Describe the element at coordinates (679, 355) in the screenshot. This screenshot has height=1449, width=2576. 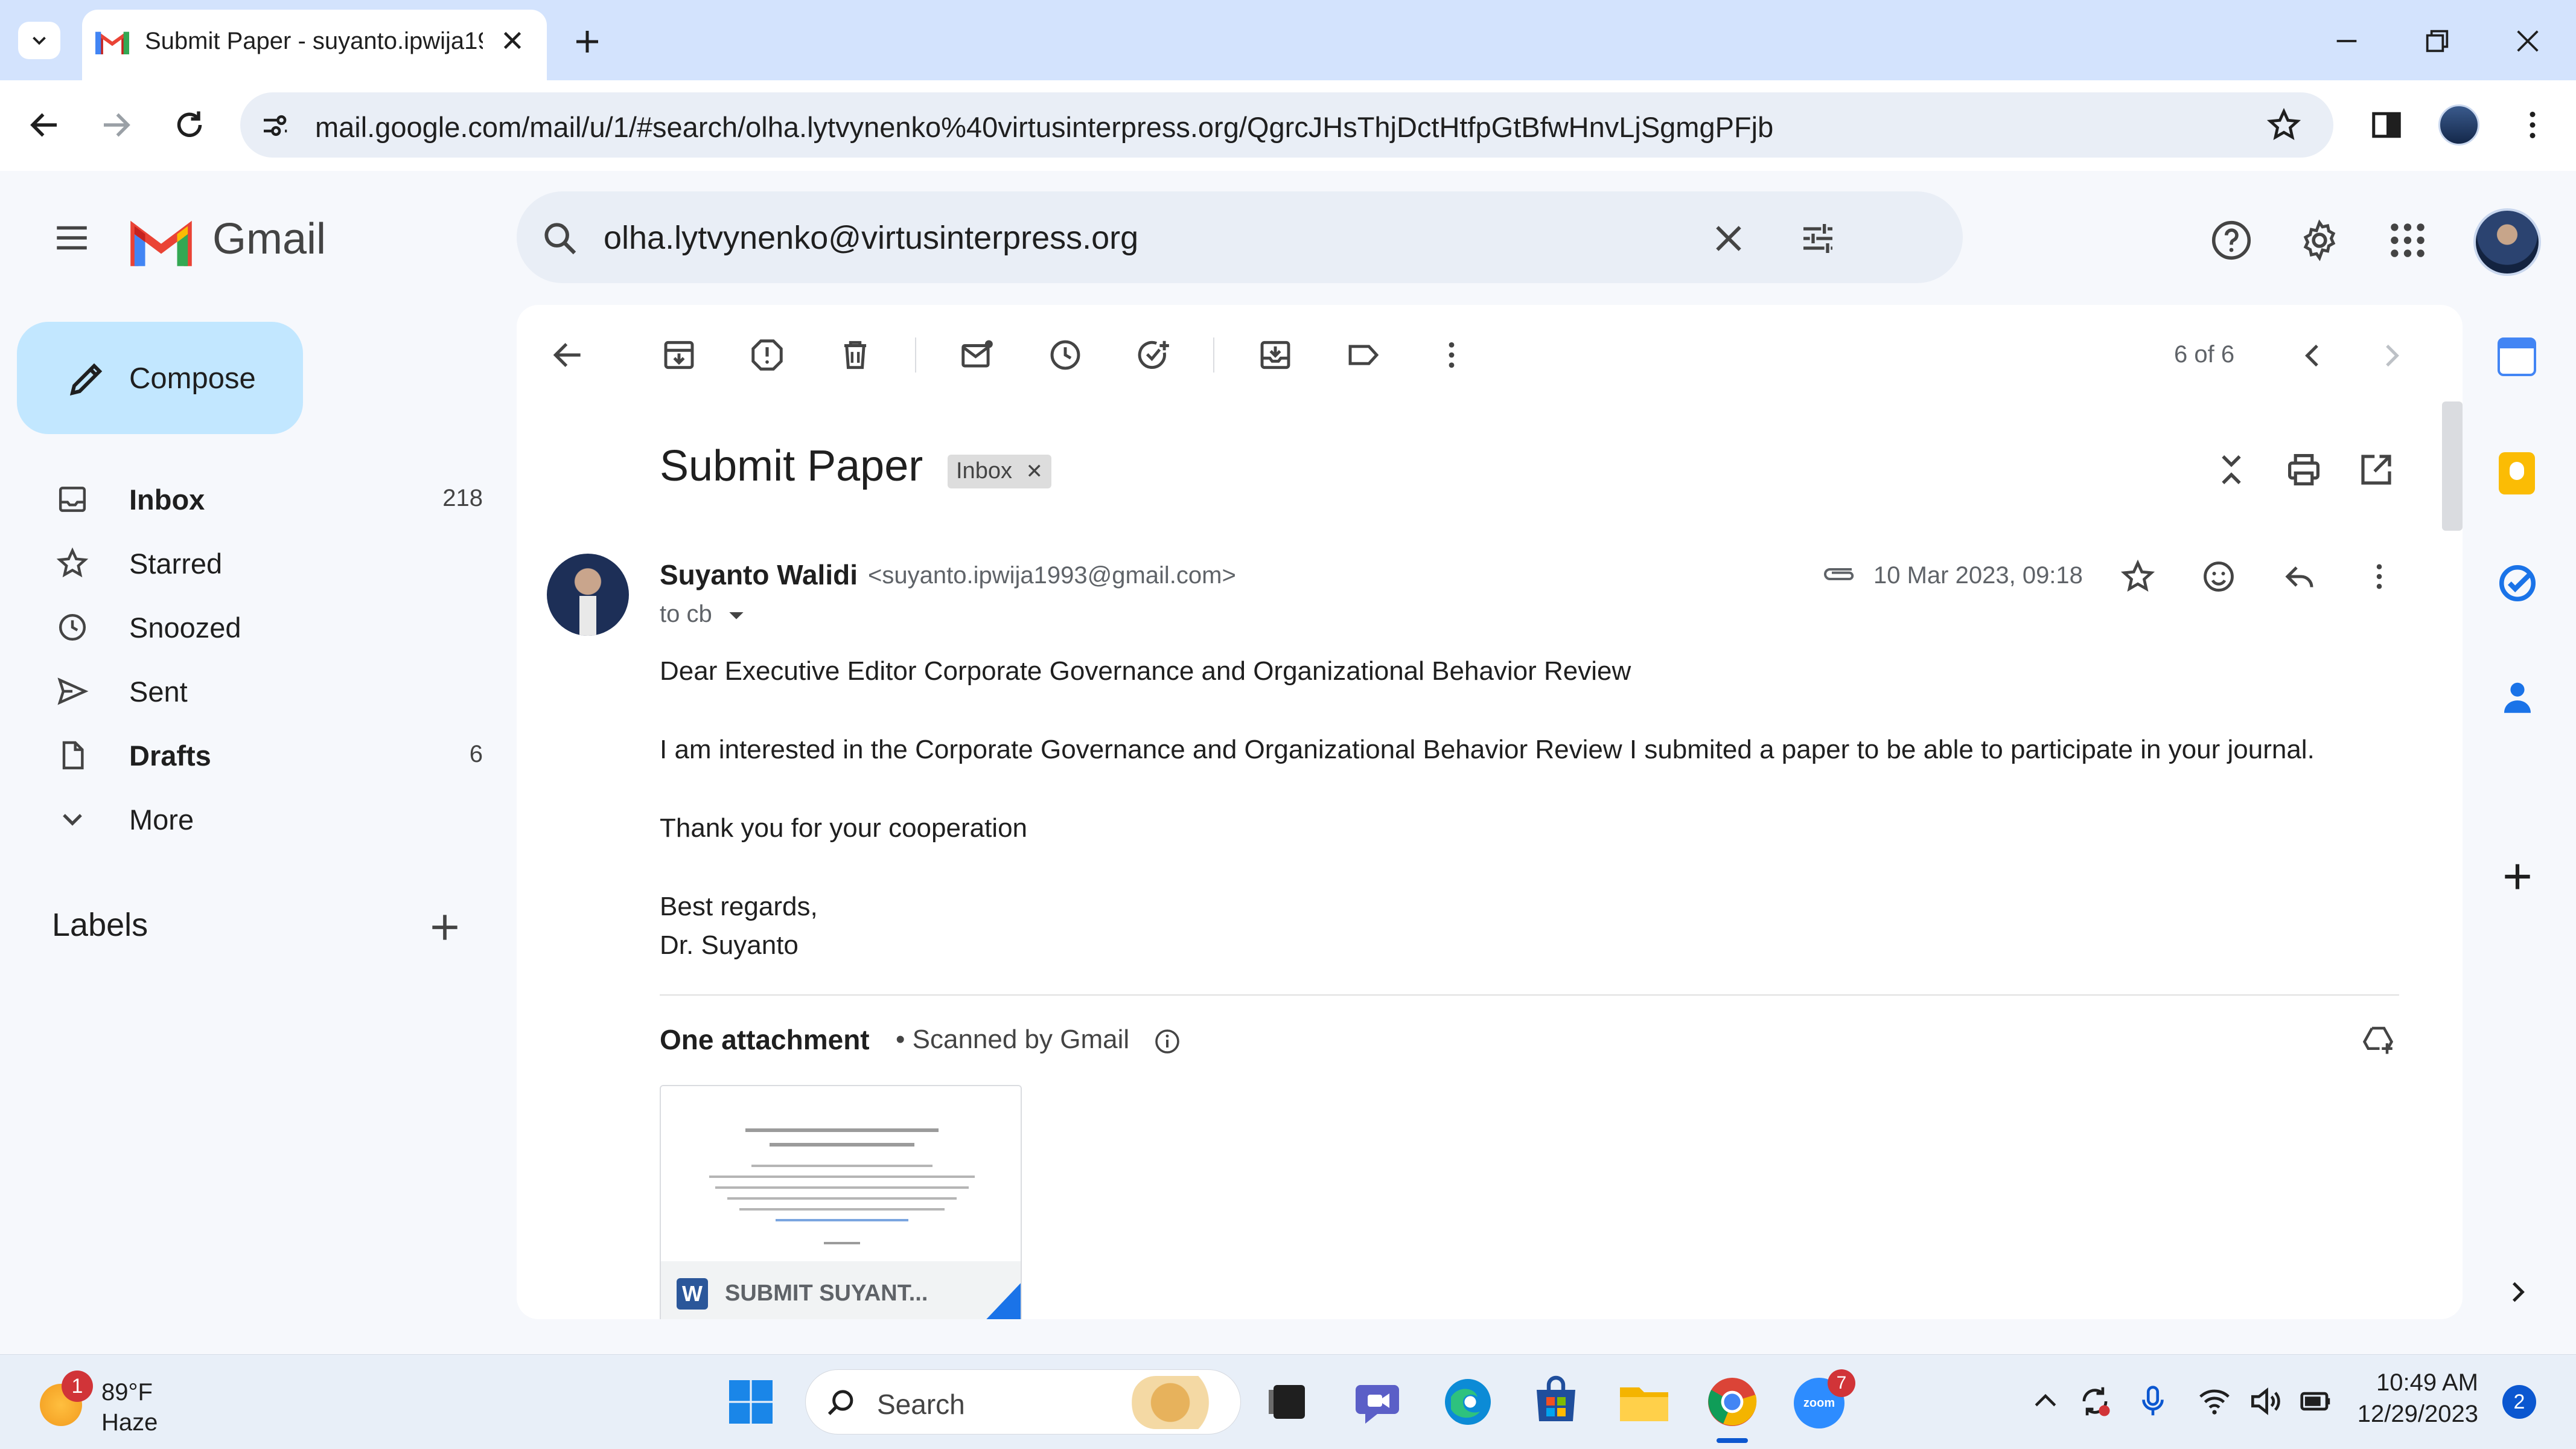
I see `archive-icon` at that location.